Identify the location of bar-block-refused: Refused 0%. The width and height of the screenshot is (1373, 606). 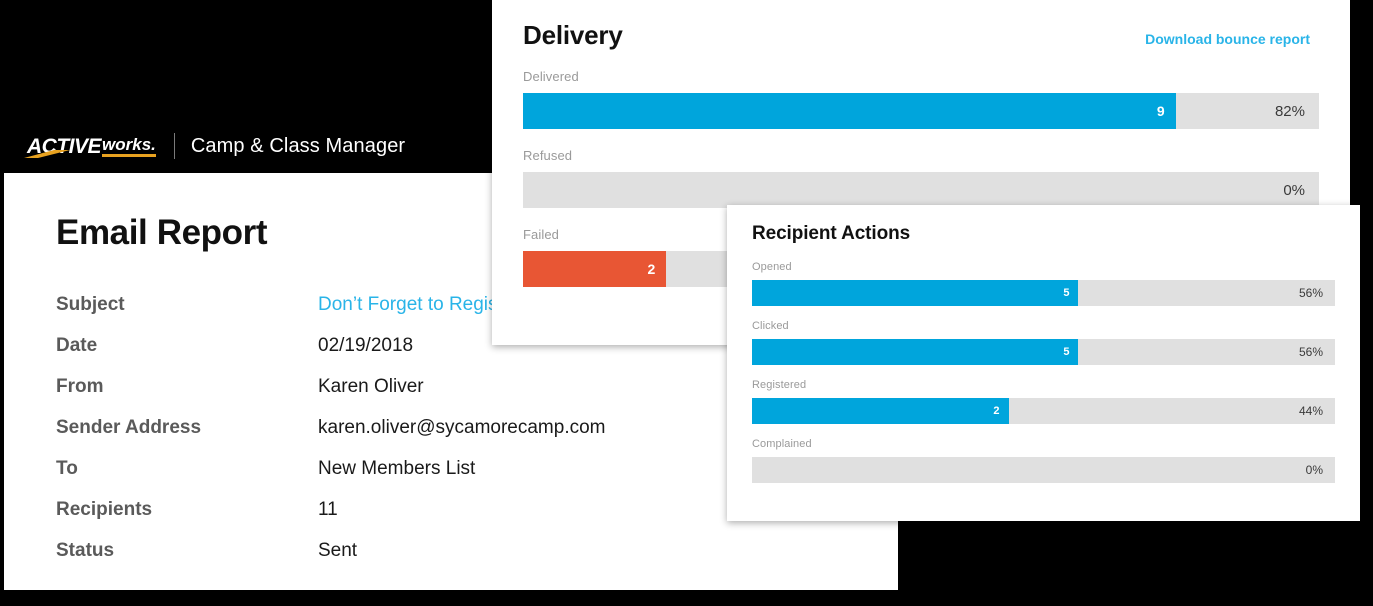
(921, 178).